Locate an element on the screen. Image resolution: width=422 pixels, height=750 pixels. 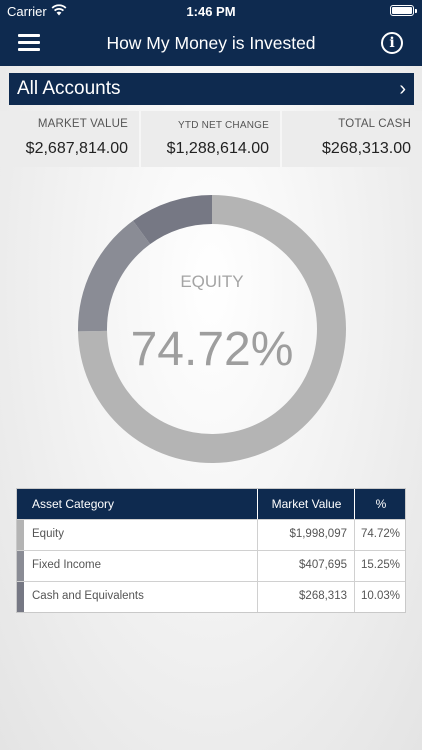
status-bar: Carrier 1:46 PM is located at coordinates (211, 11).